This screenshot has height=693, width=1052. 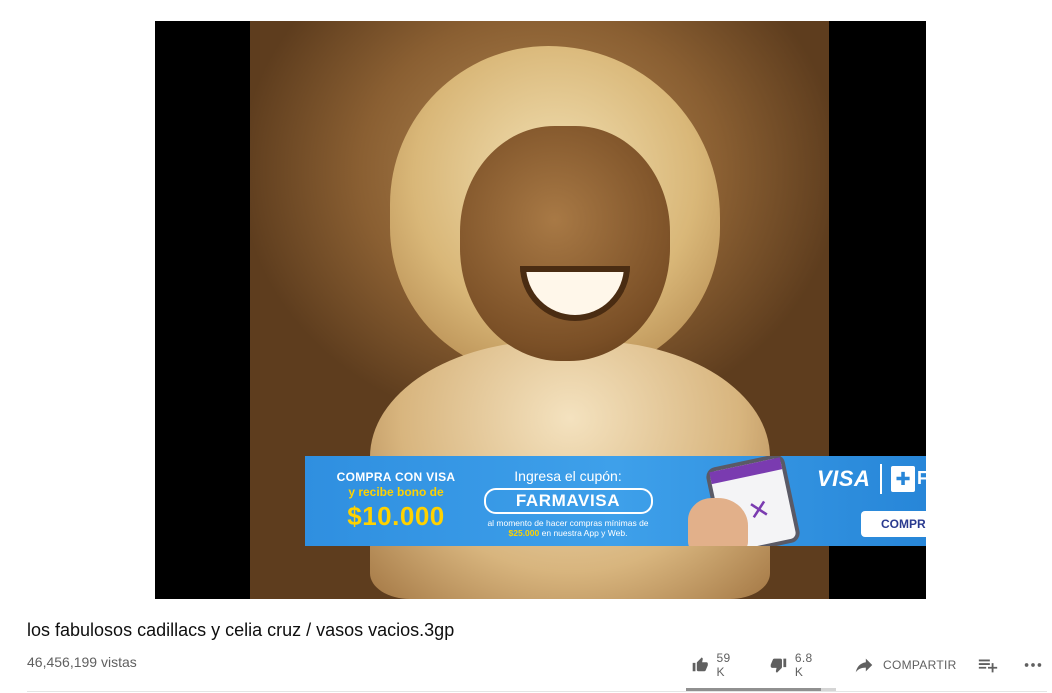 I want to click on save-button, so click(x=988, y=665).